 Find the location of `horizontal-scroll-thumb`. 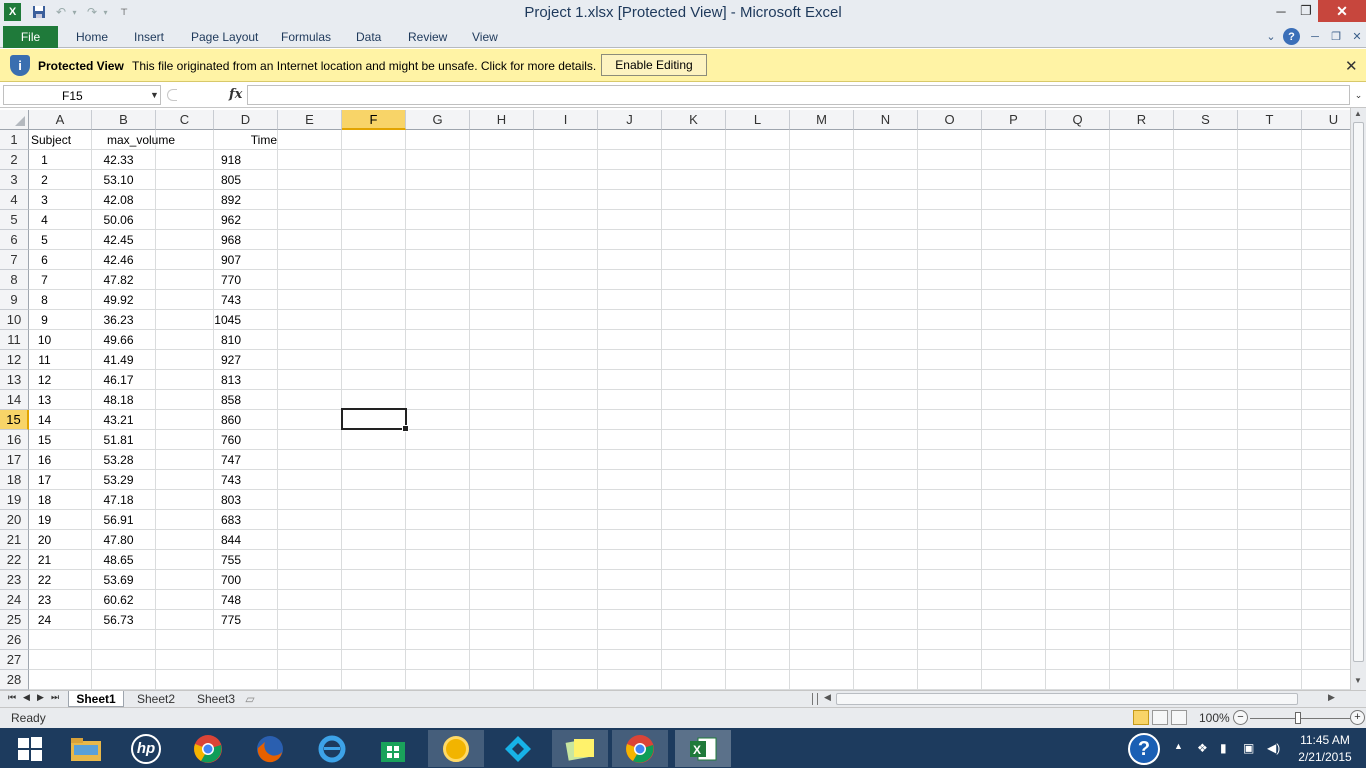

horizontal-scroll-thumb is located at coordinates (1067, 699).